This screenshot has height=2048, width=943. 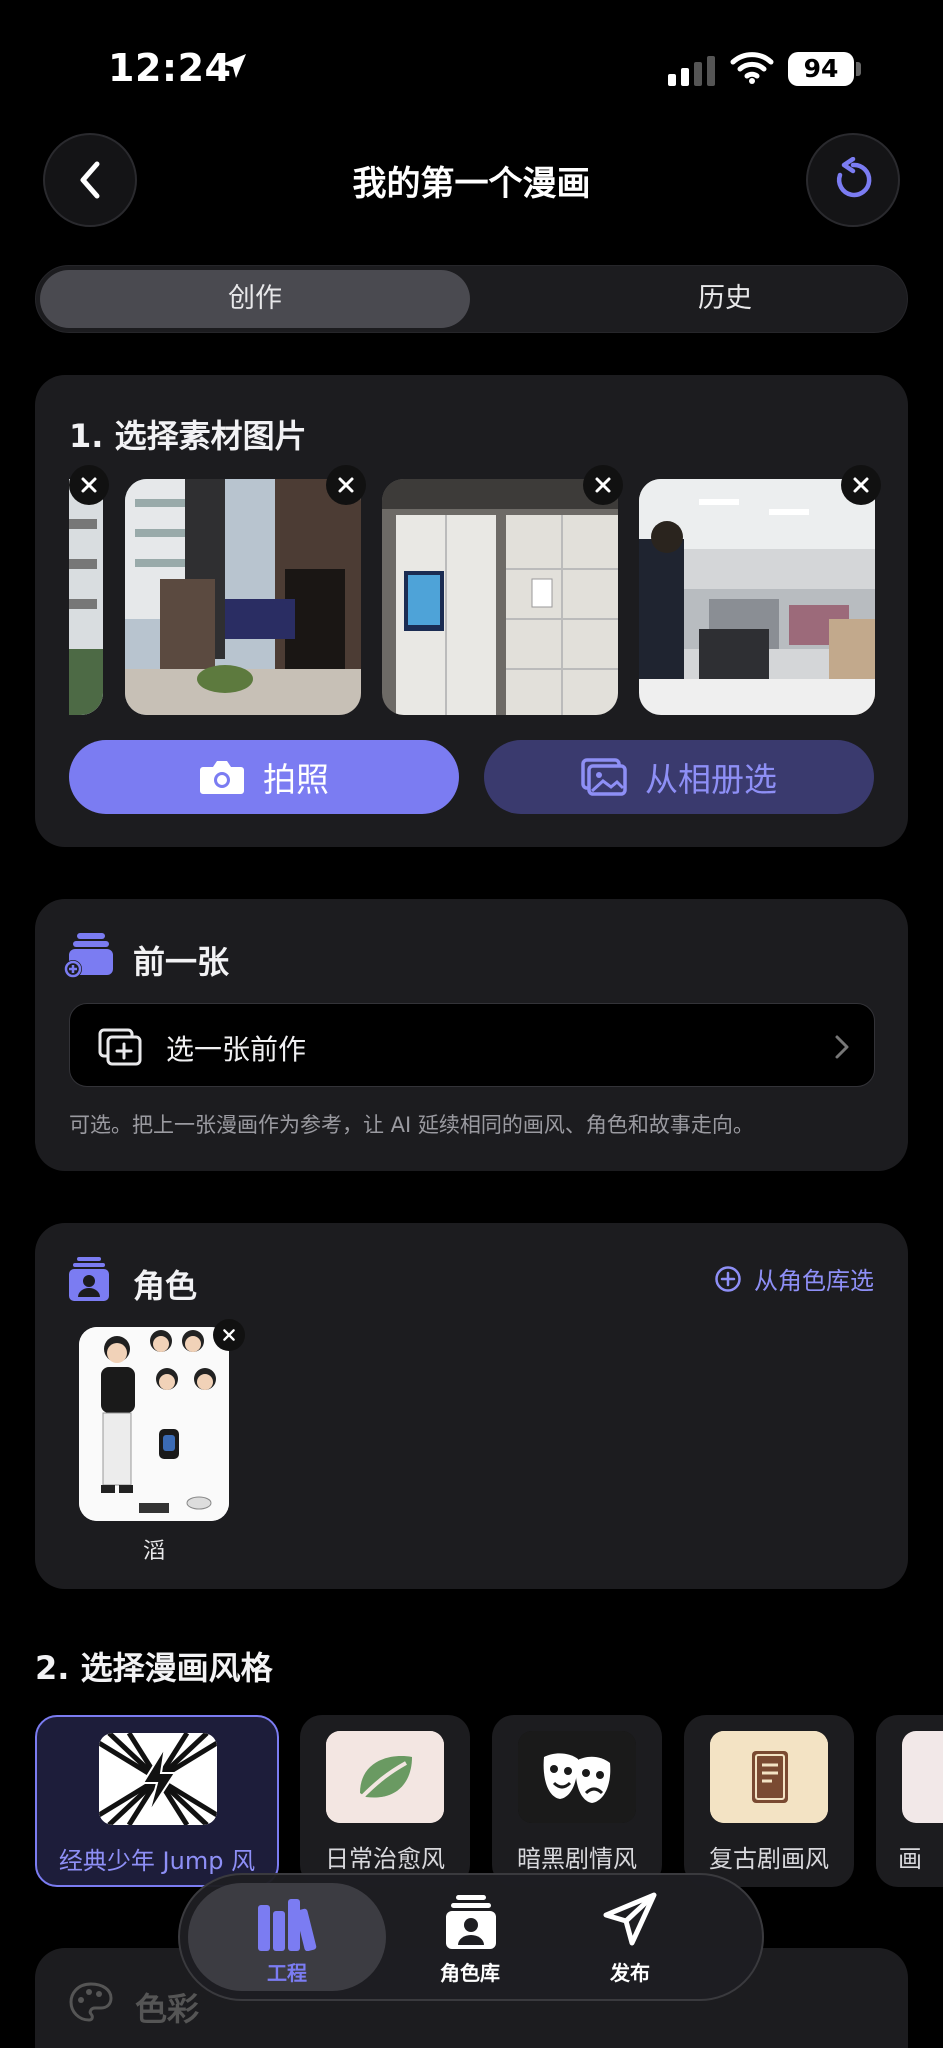 I want to click on tab-label: 角色库, so click(x=470, y=1973).